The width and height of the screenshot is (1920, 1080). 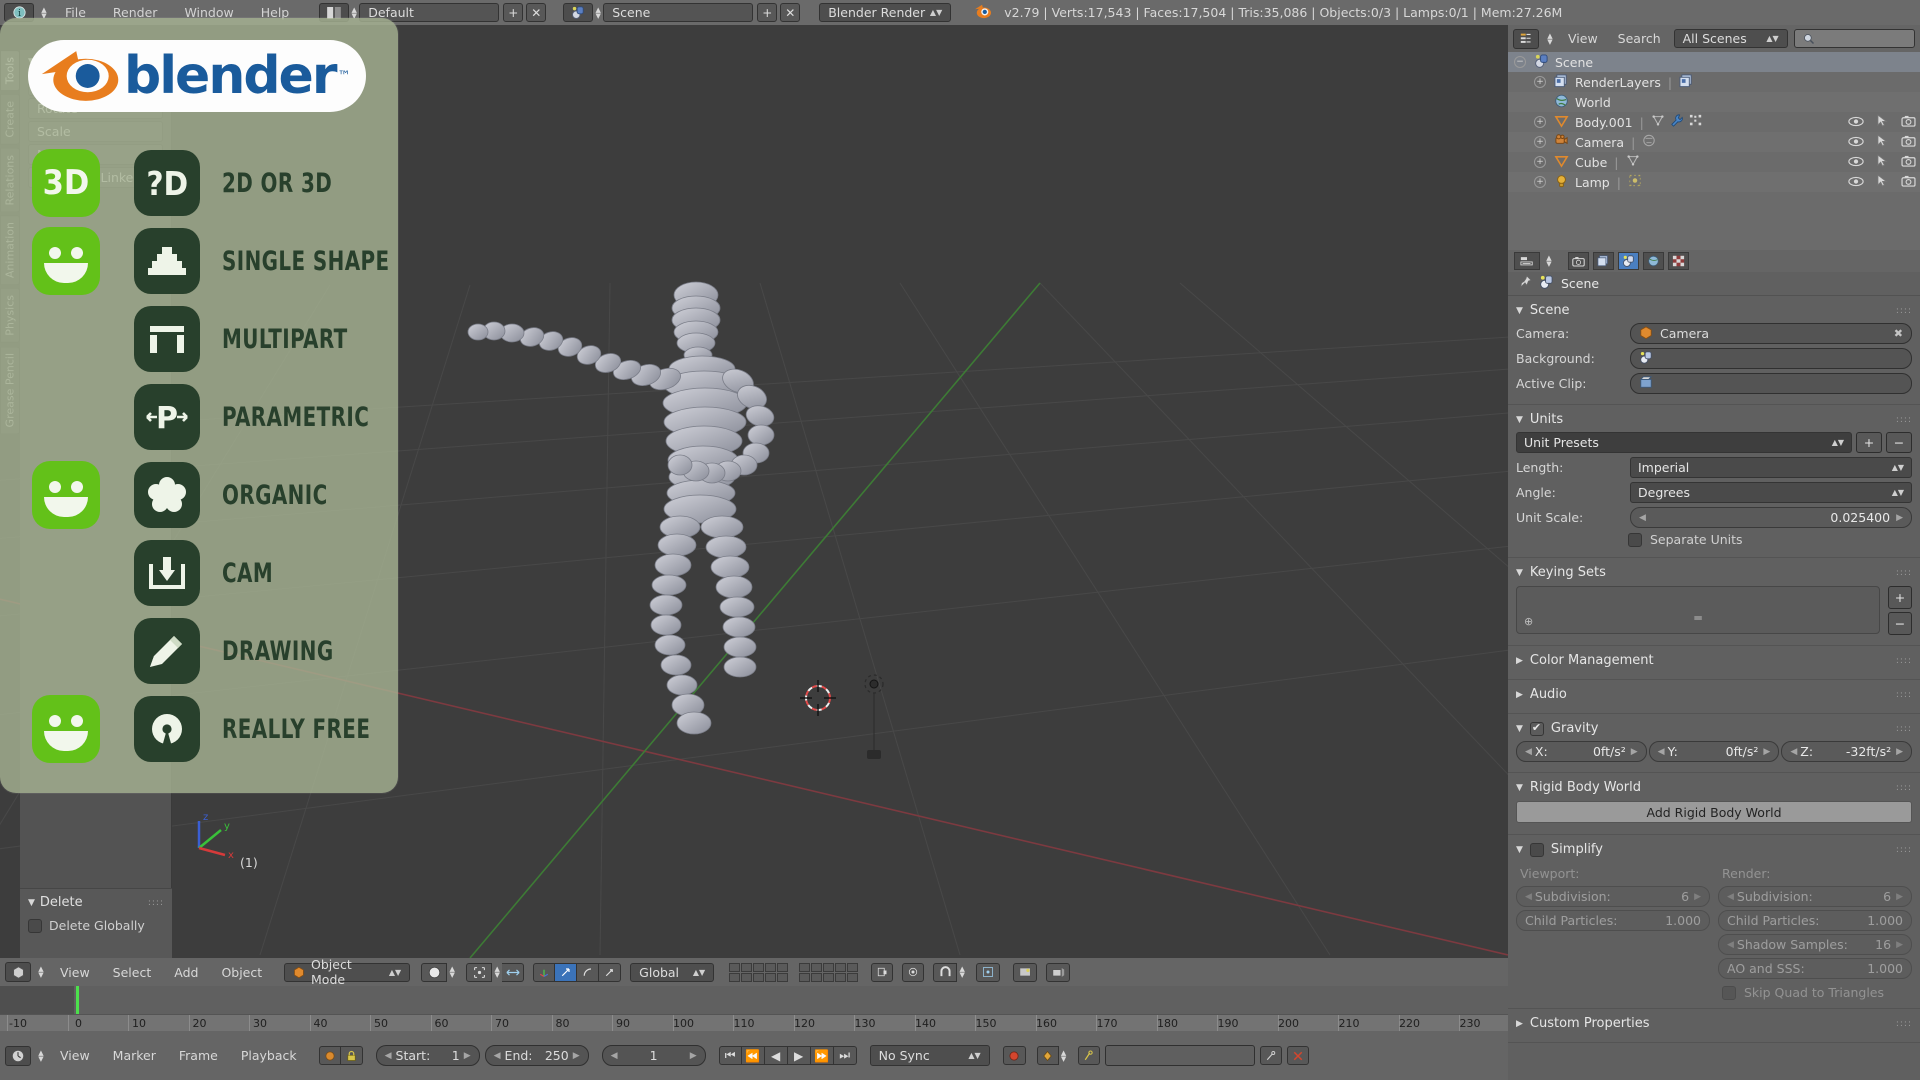 What do you see at coordinates (845, 1055) in the screenshot?
I see `jump-to-end-icon: ⏭` at bounding box center [845, 1055].